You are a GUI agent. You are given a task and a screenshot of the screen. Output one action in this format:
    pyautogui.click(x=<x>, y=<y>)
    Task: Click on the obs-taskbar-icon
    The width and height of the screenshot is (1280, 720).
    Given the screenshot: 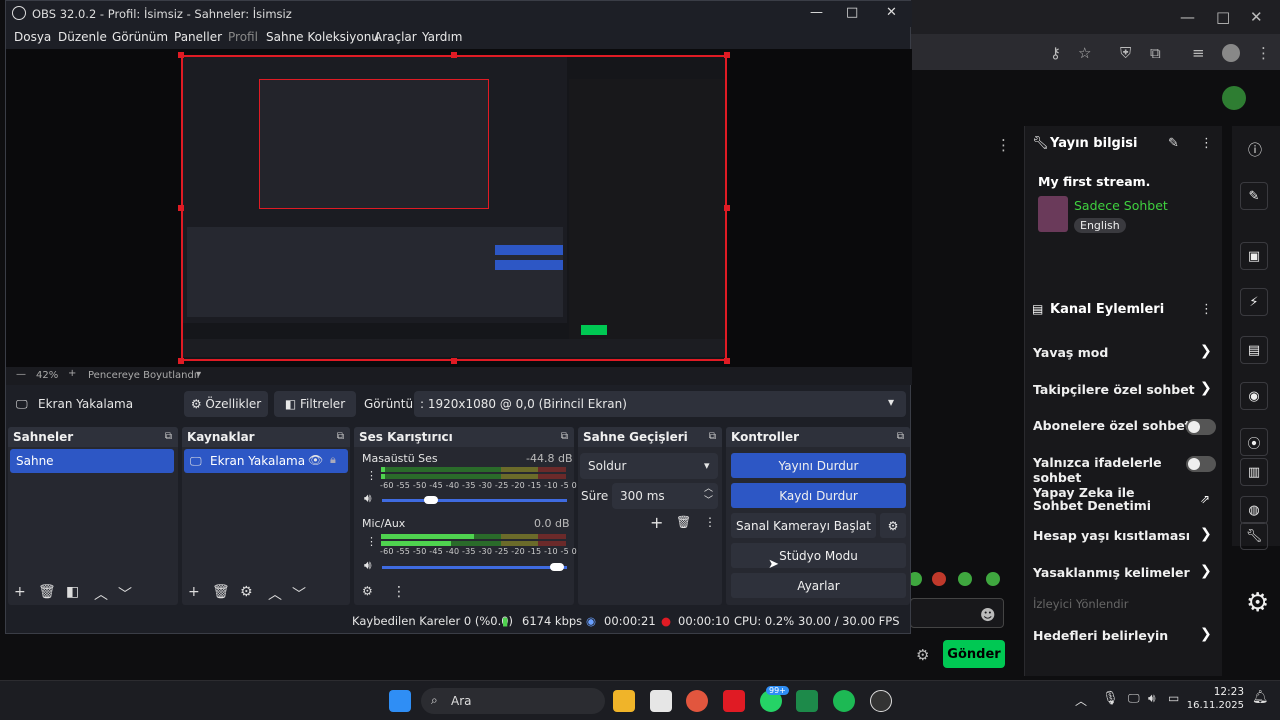 What is the action you would take?
    pyautogui.click(x=881, y=701)
    